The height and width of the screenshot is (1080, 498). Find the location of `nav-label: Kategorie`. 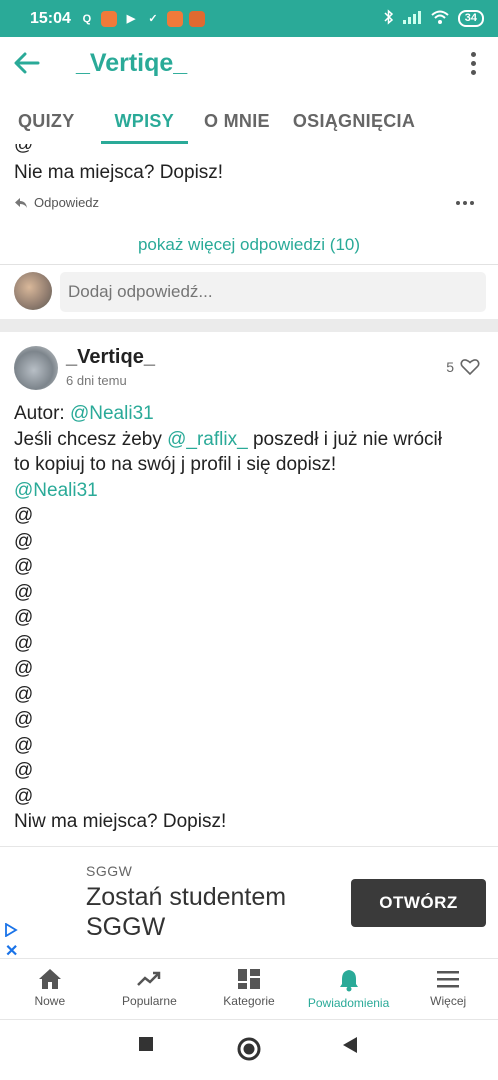

nav-label: Kategorie is located at coordinates (249, 1001).